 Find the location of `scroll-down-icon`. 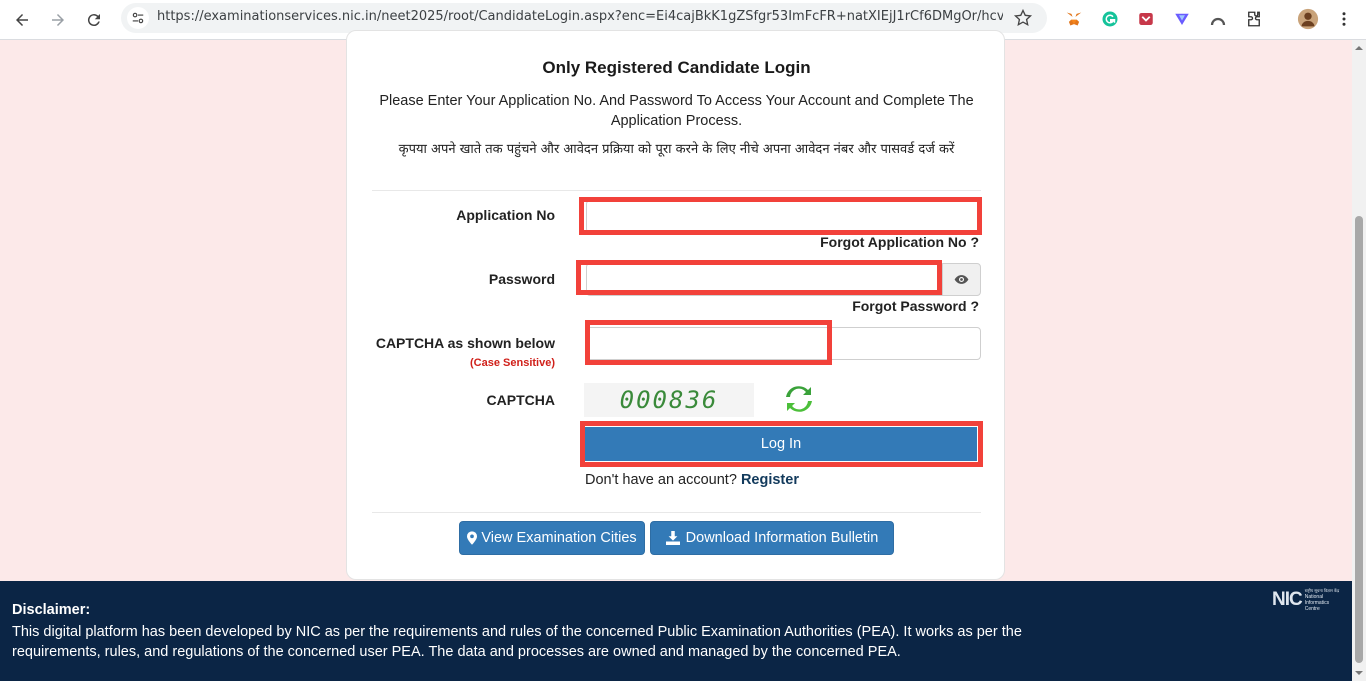

scroll-down-icon is located at coordinates (1359, 673).